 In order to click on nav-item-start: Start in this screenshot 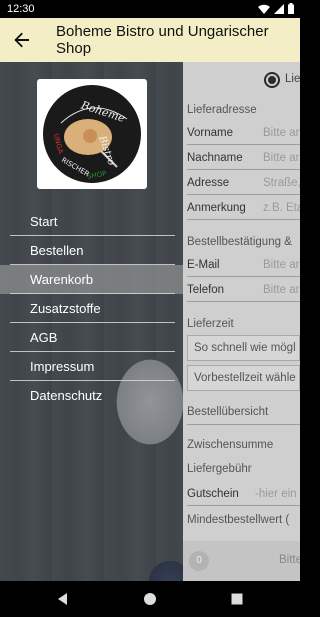, I will do `click(91, 221)`.